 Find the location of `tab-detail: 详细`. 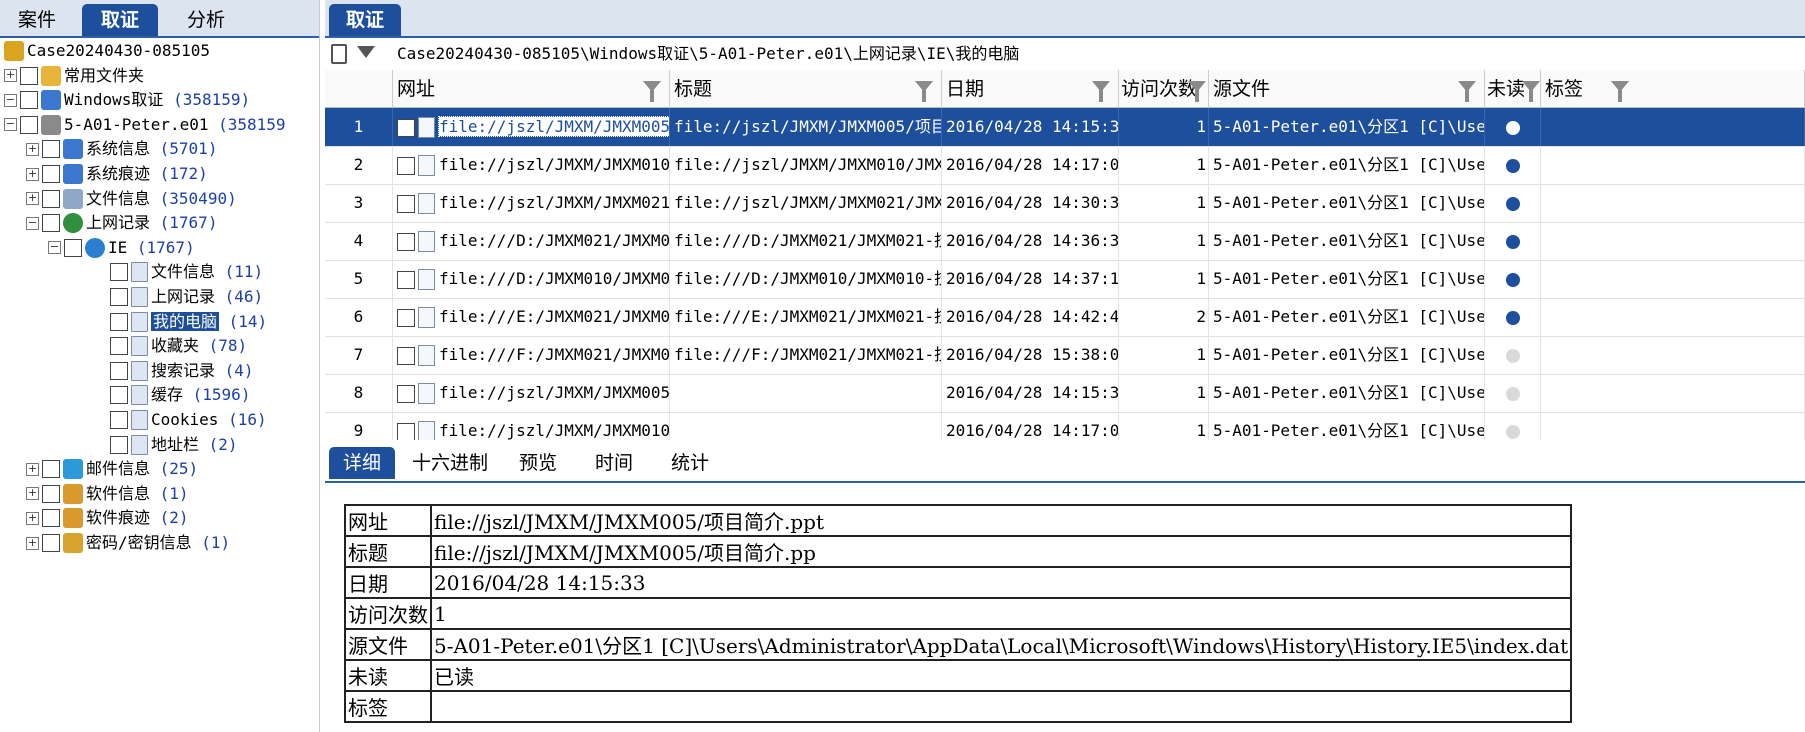

tab-detail: 详细 is located at coordinates (362, 463).